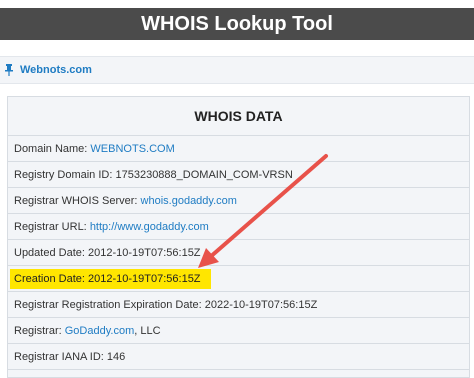 The width and height of the screenshot is (474, 378). I want to click on row-label: Creation Date:, so click(49, 278).